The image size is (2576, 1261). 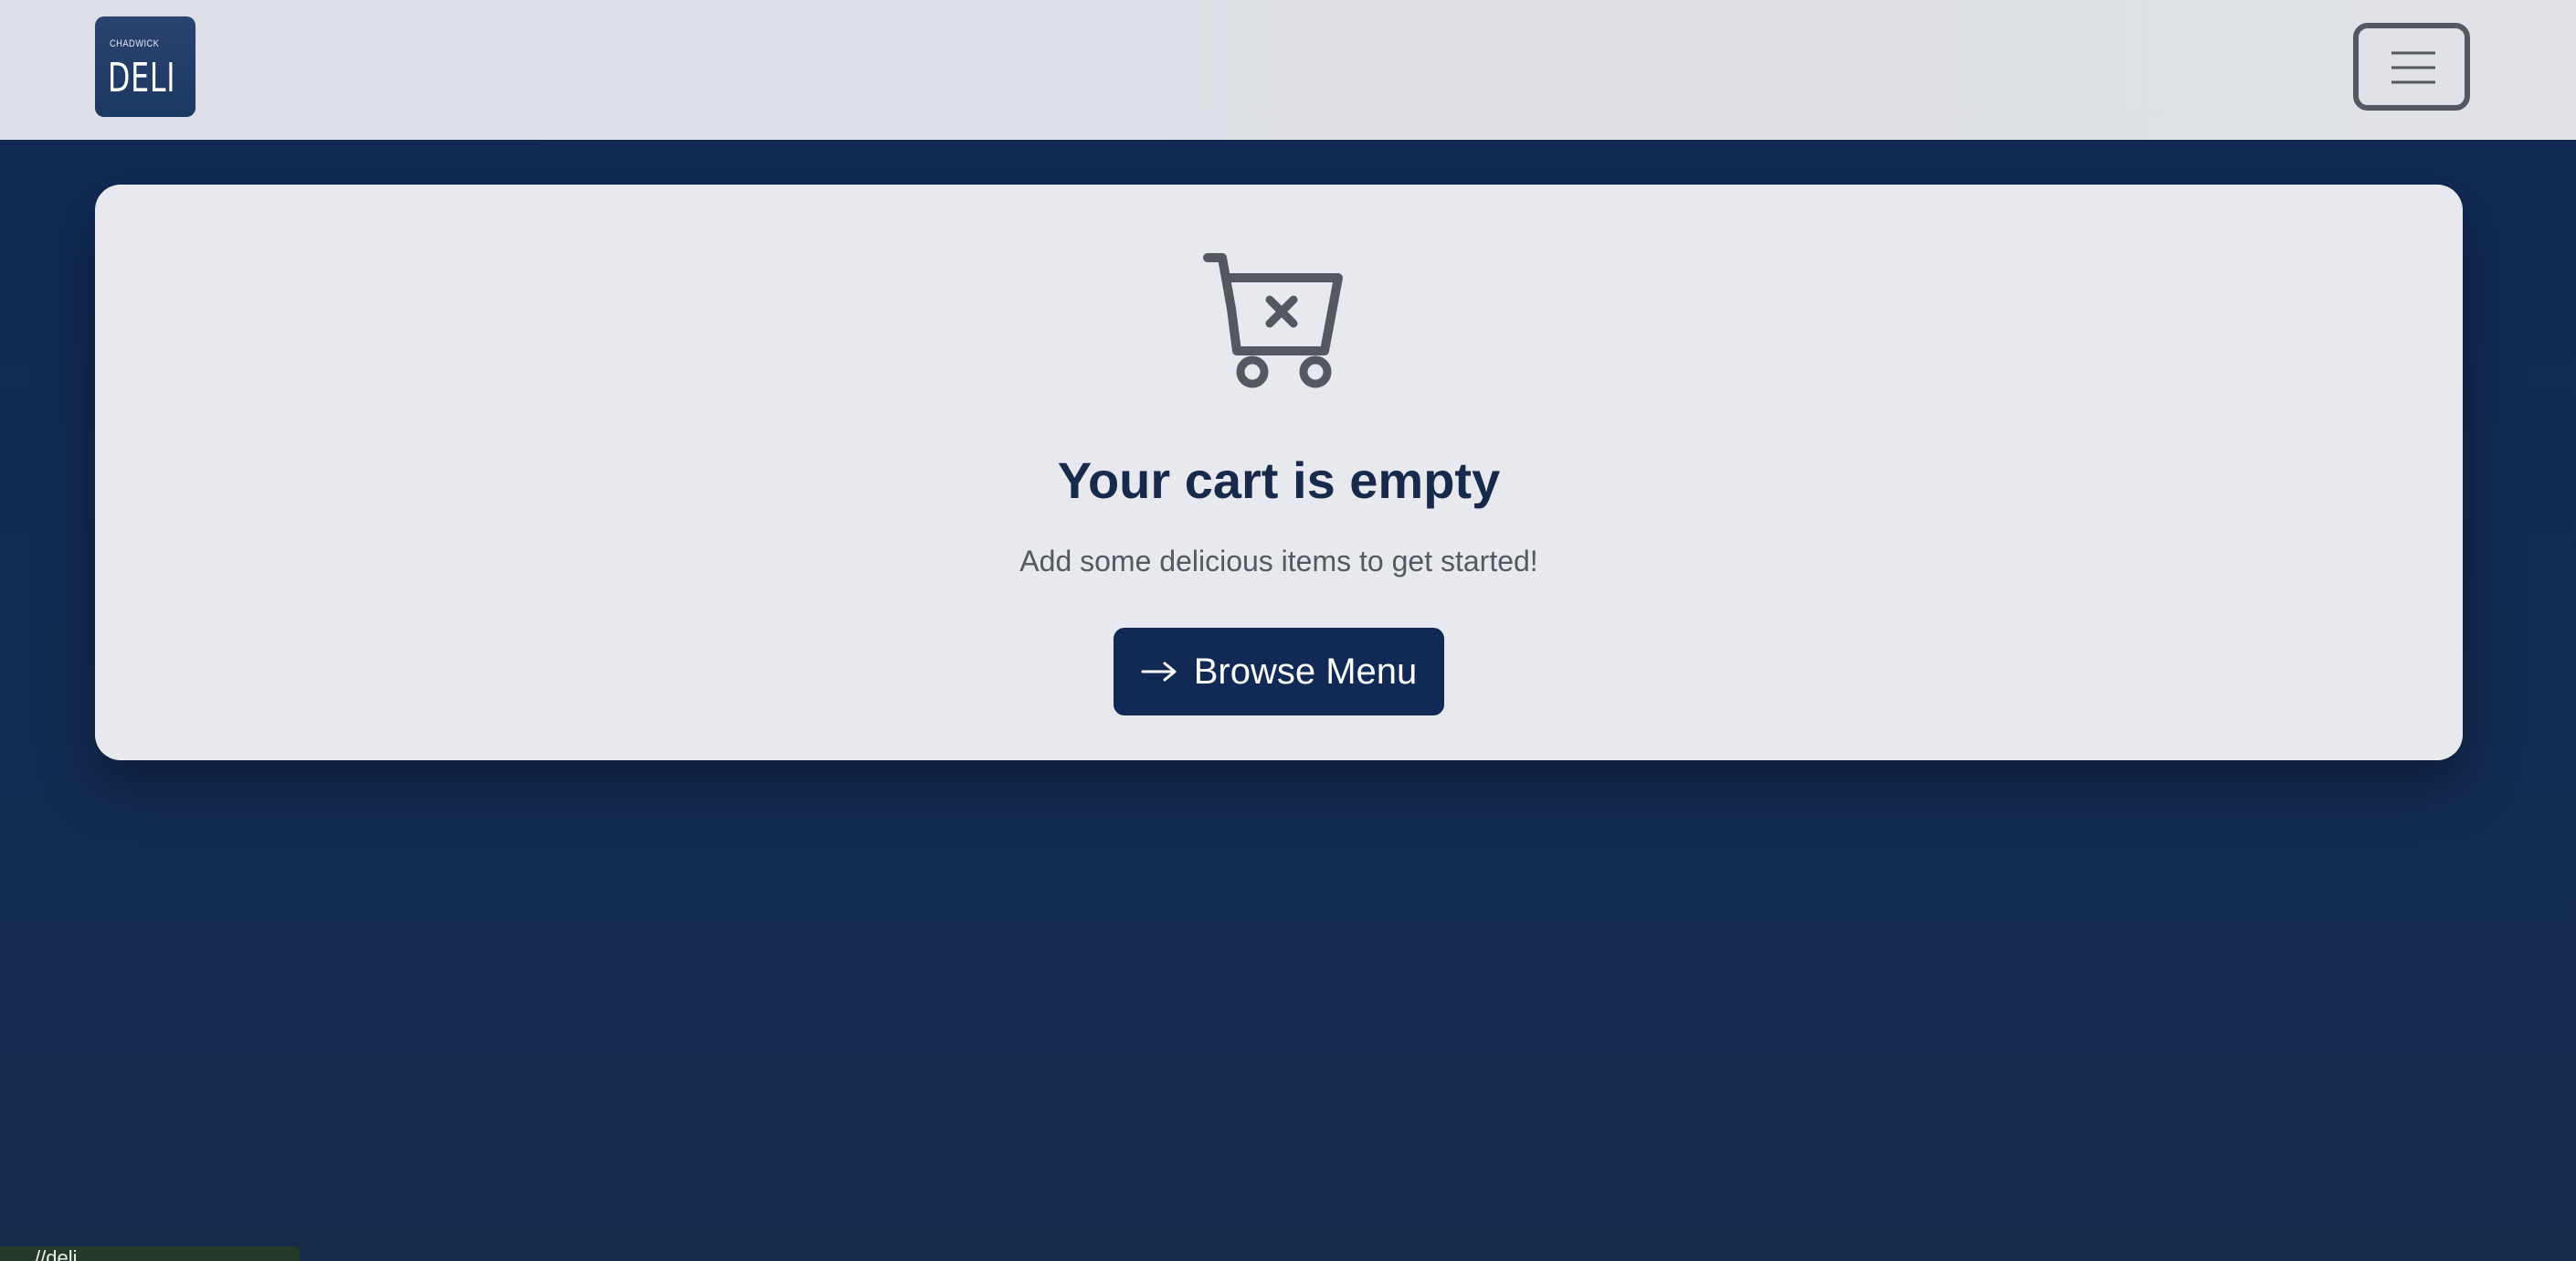 I want to click on status-bar-url: //deli, so click(x=150, y=1254).